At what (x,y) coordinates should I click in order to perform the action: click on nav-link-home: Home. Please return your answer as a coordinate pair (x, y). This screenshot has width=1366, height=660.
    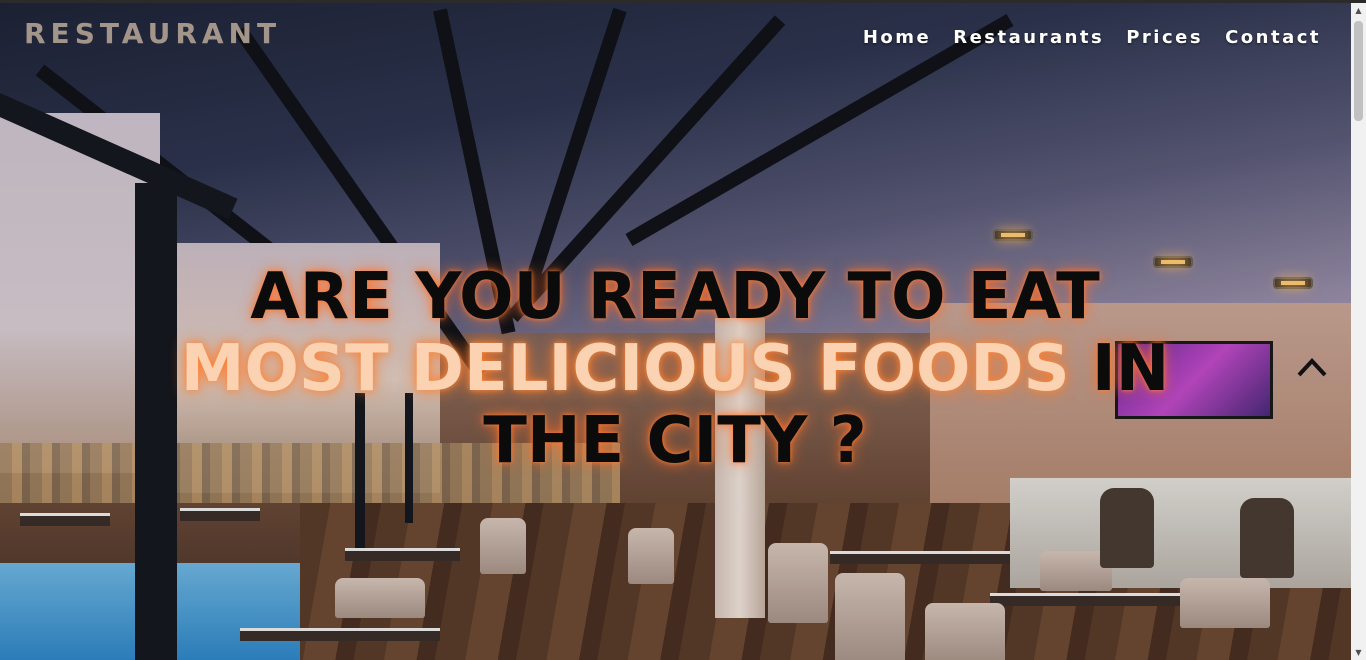
    Looking at the image, I should click on (897, 37).